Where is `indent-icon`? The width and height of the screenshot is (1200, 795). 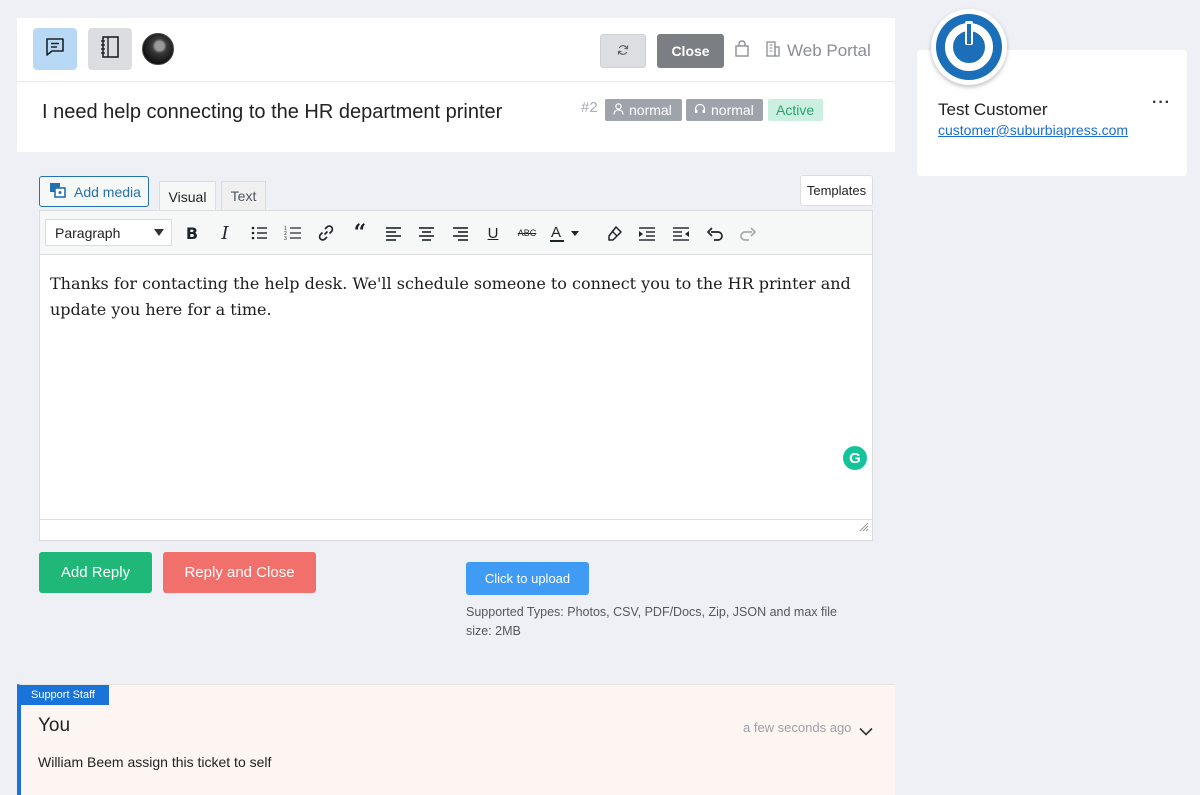
indent-icon is located at coordinates (647, 233).